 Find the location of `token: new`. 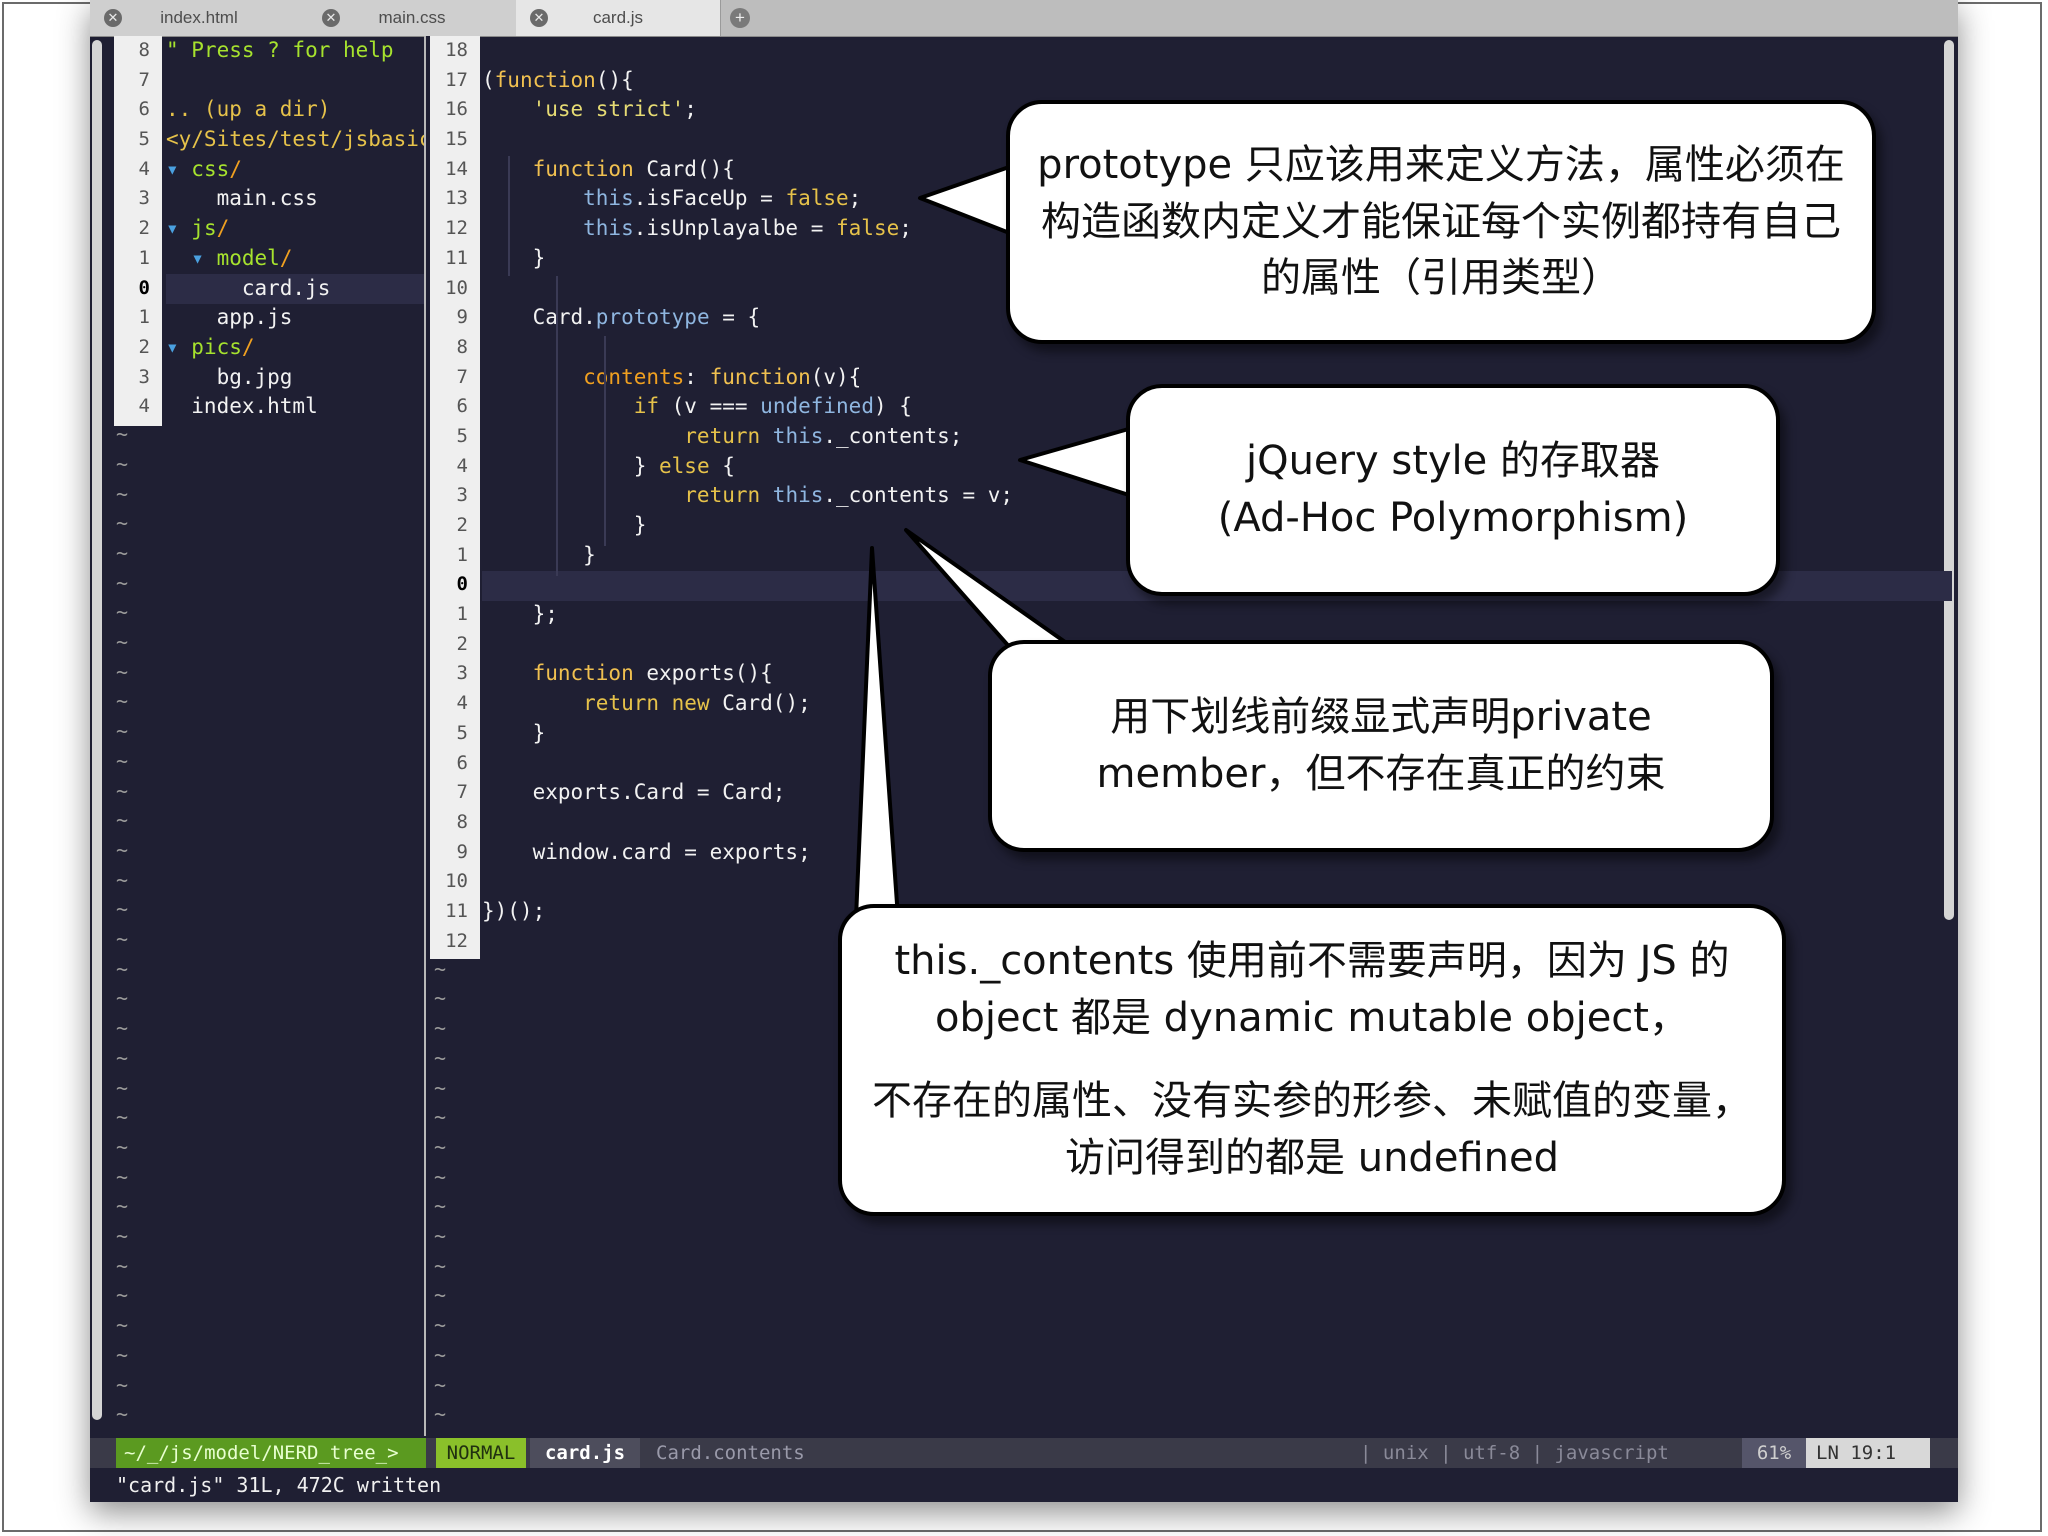

token: new is located at coordinates (684, 703).